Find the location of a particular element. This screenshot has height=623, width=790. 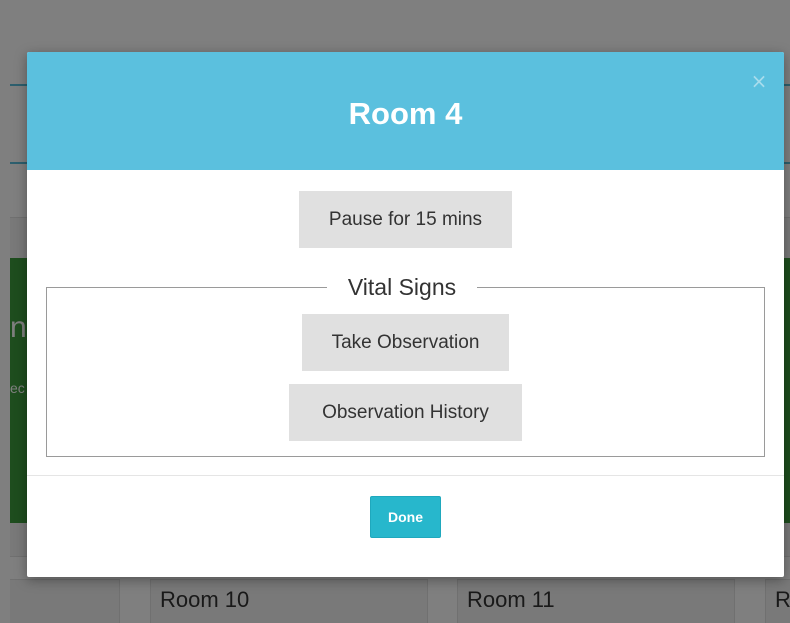

observation-history-button: Observation History is located at coordinates (405, 412).